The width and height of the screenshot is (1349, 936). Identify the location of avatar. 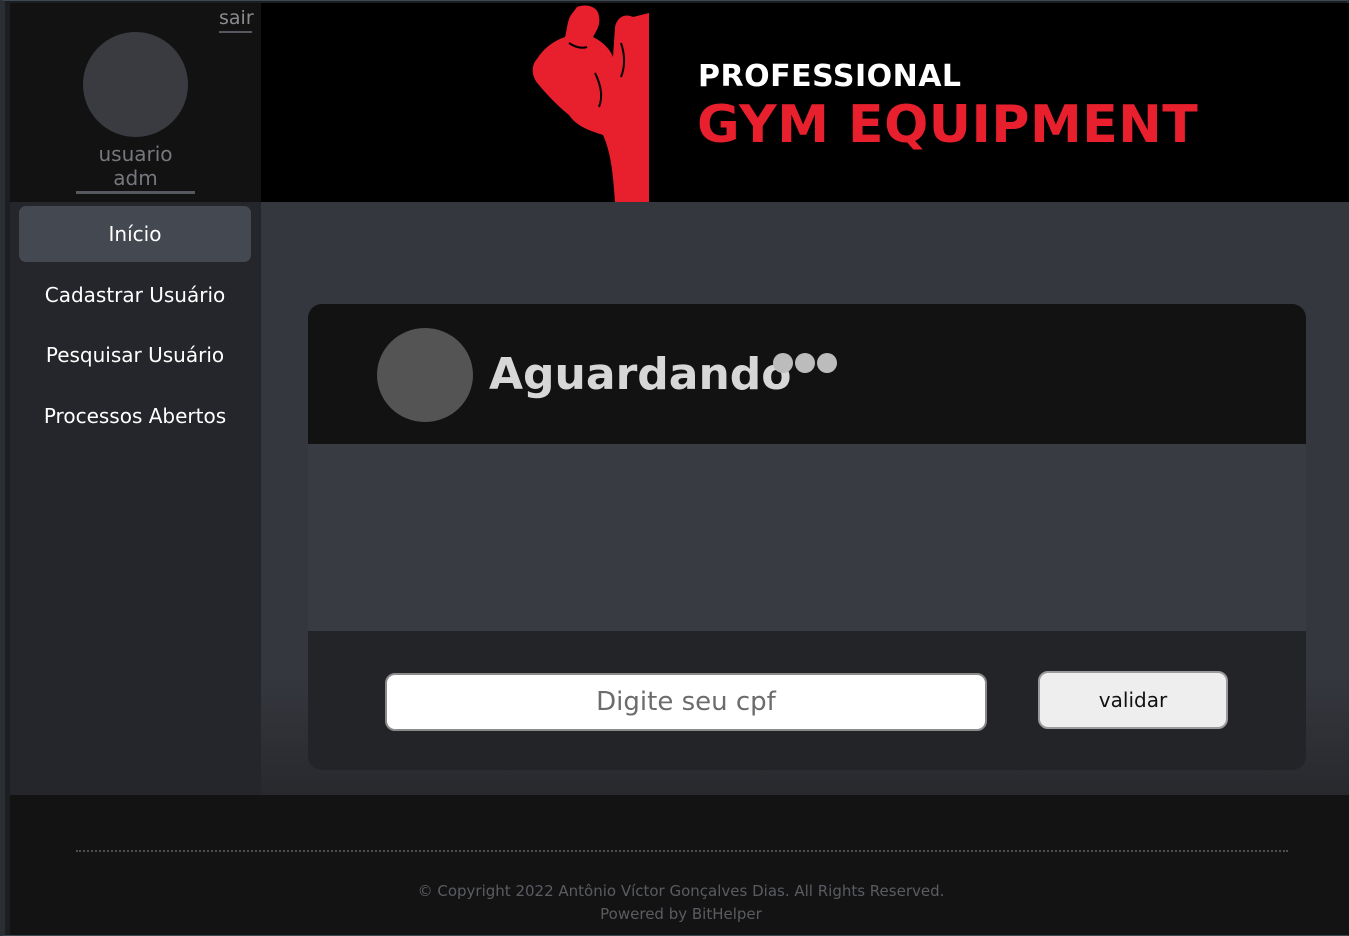
(135, 84).